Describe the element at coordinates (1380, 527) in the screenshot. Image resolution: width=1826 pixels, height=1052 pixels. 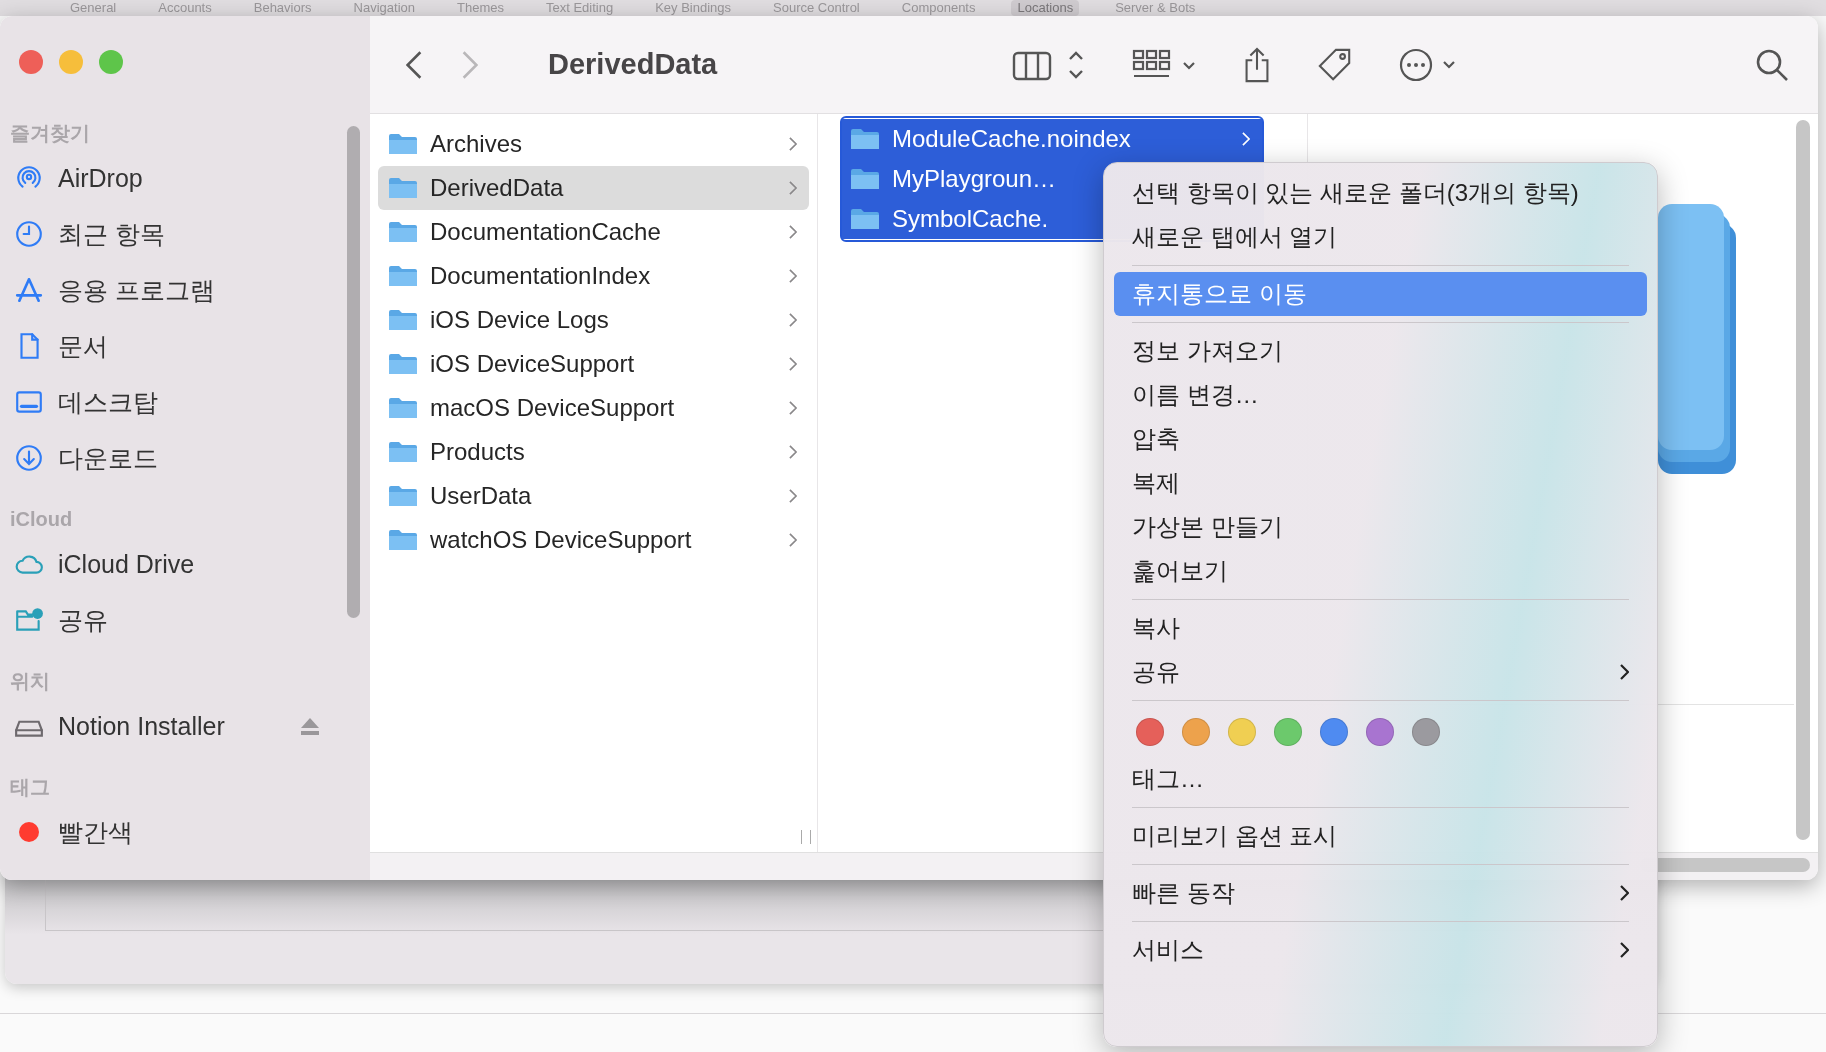
I see `menu-item: 가상본 만들기` at that location.